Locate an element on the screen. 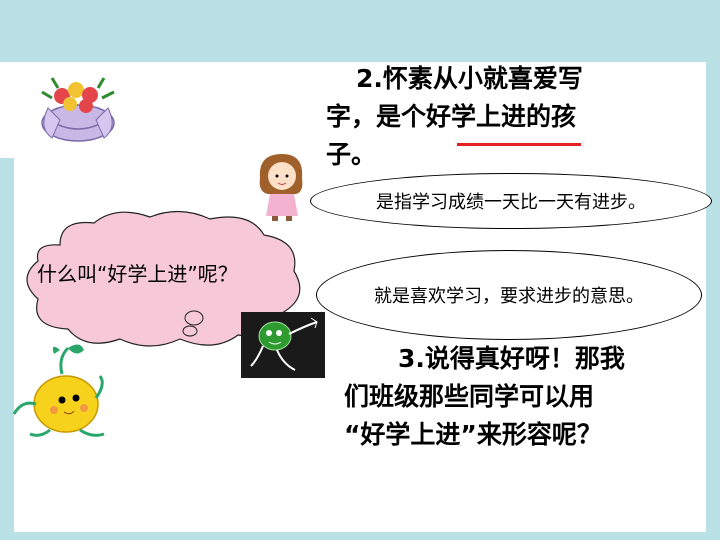  lemon-character-image is located at coordinates (58, 390).